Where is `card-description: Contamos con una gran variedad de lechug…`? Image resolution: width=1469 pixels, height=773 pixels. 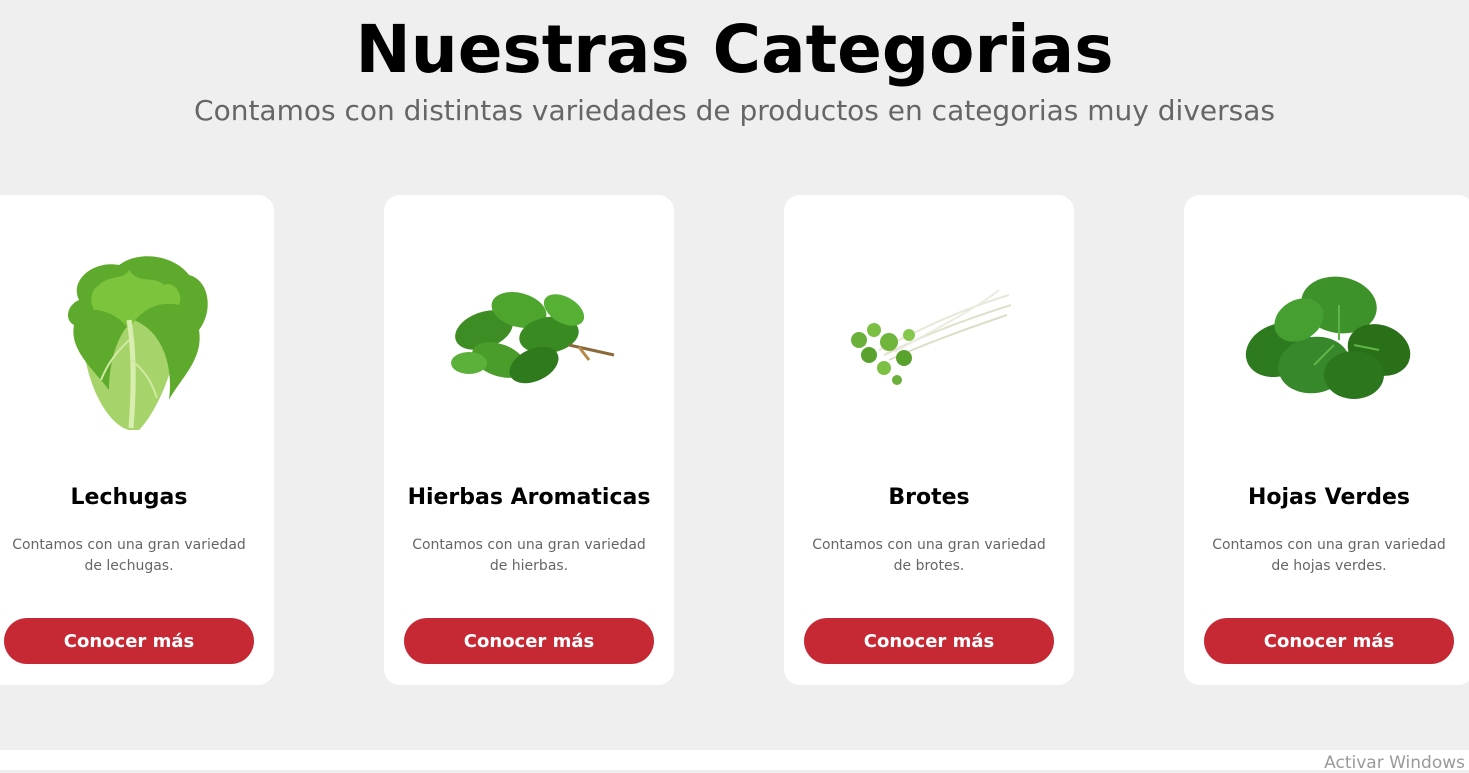
card-description: Contamos con una gran variedad de lechug… is located at coordinates (129, 555).